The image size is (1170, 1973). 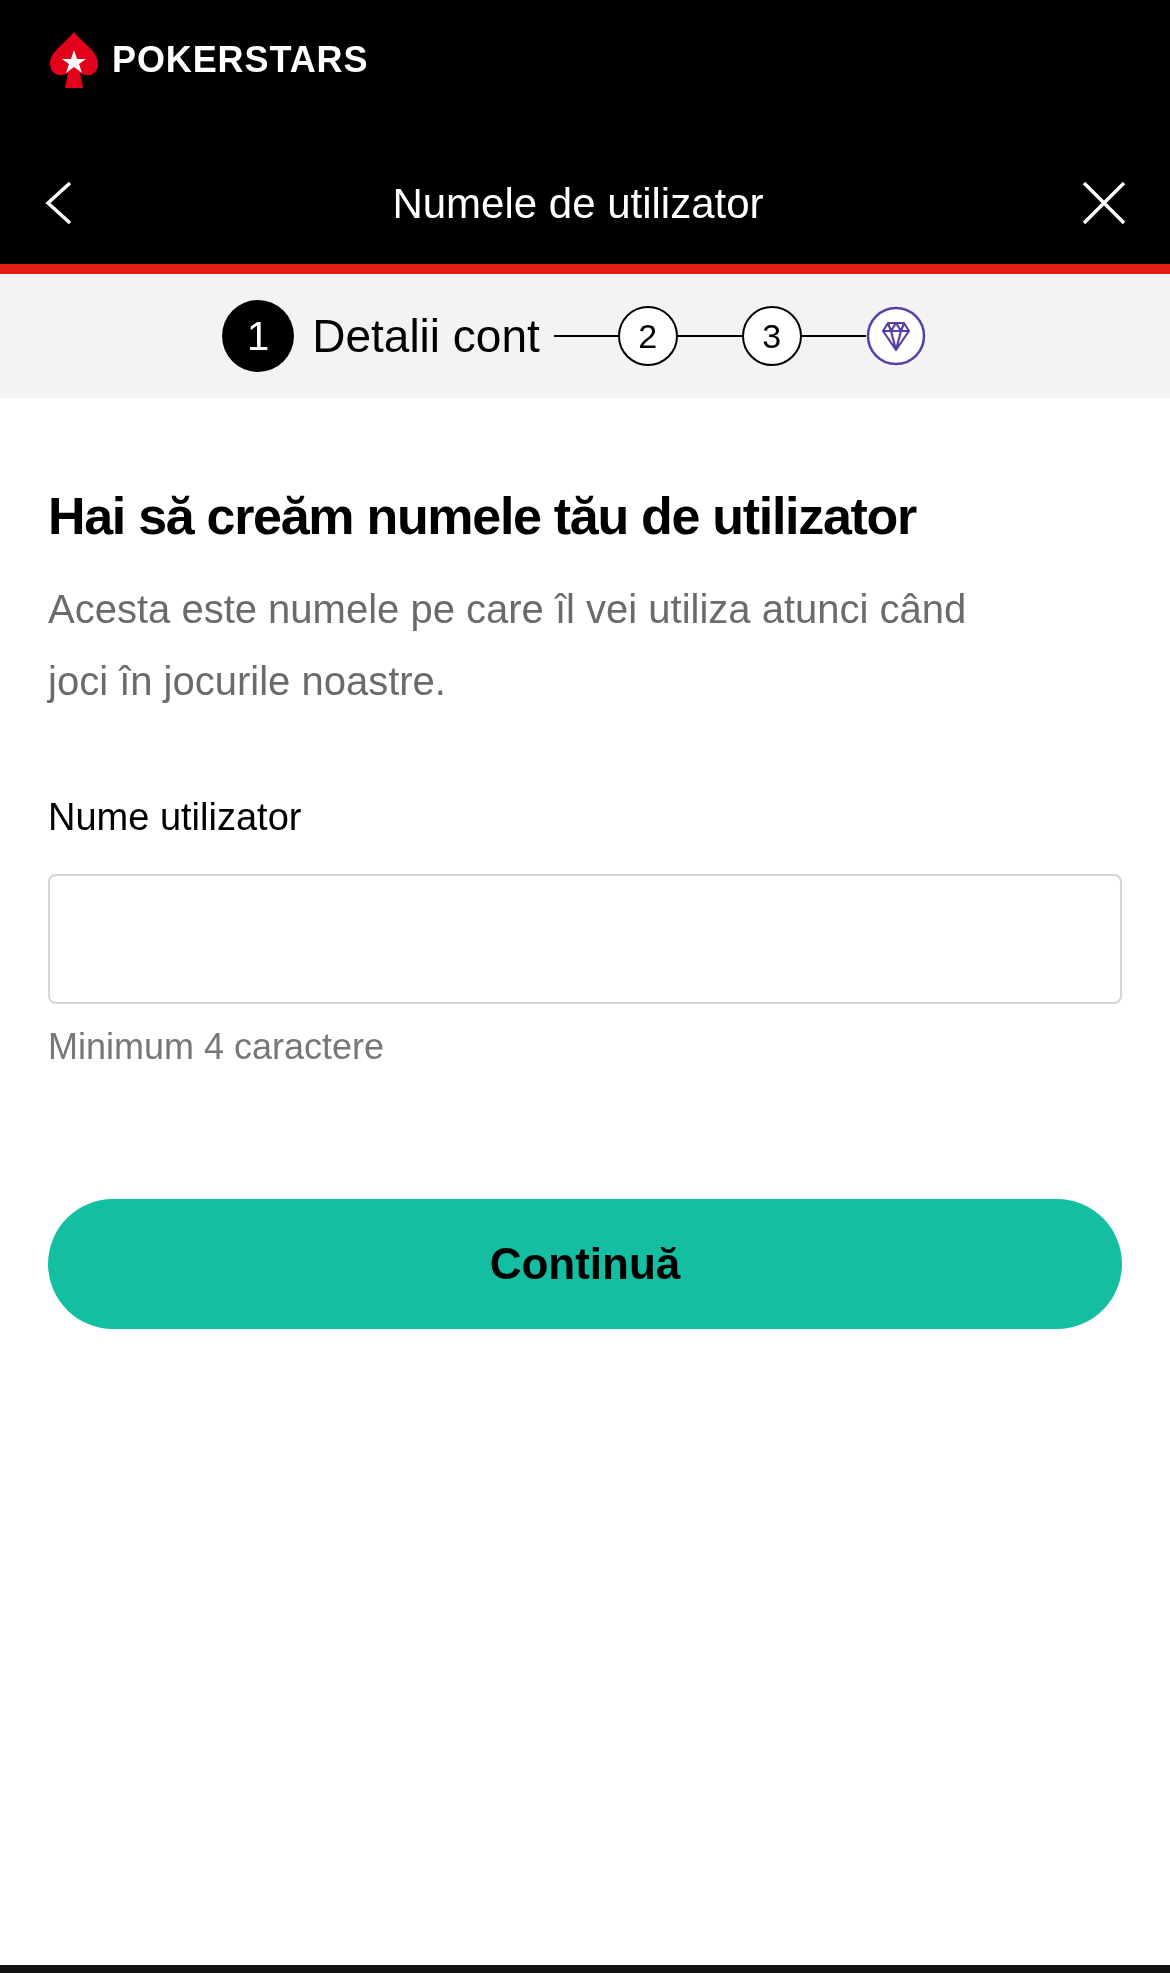 I want to click on step-number: 3, so click(x=771, y=336).